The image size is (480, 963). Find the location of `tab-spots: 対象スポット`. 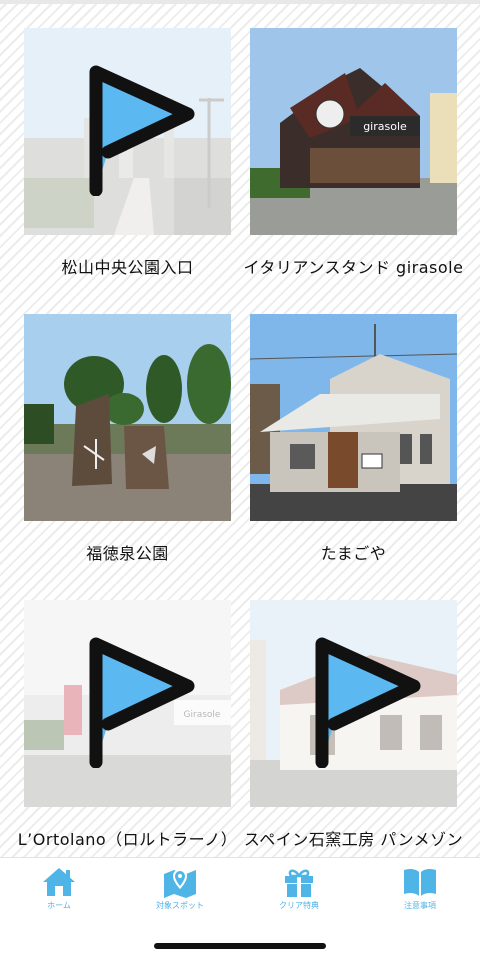

tab-spots: 対象スポット is located at coordinates (180, 888).